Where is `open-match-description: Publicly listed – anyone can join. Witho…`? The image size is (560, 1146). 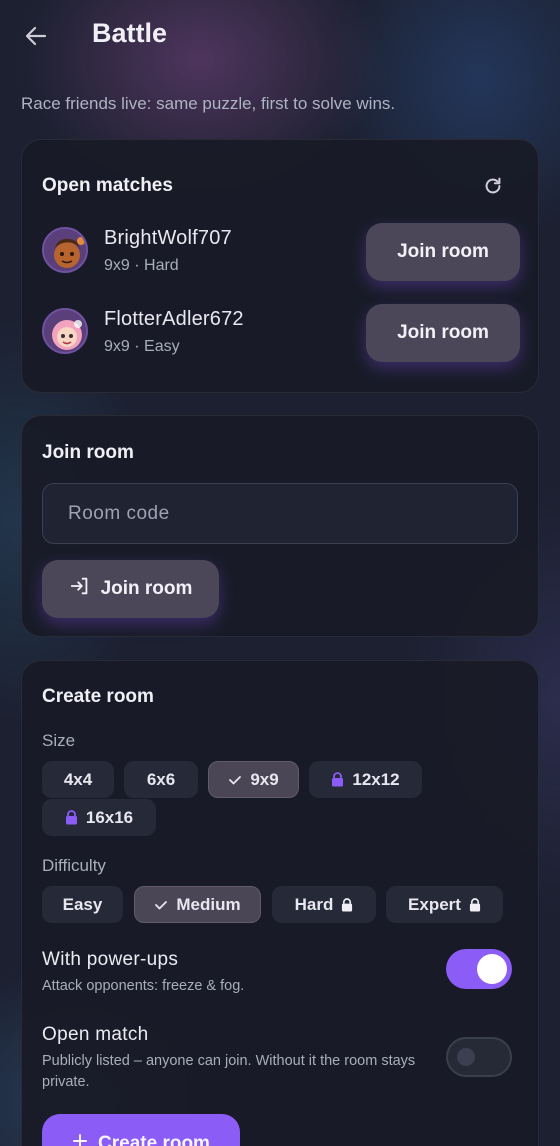 open-match-description: Publicly listed – anyone can join. Witho… is located at coordinates (229, 1071).